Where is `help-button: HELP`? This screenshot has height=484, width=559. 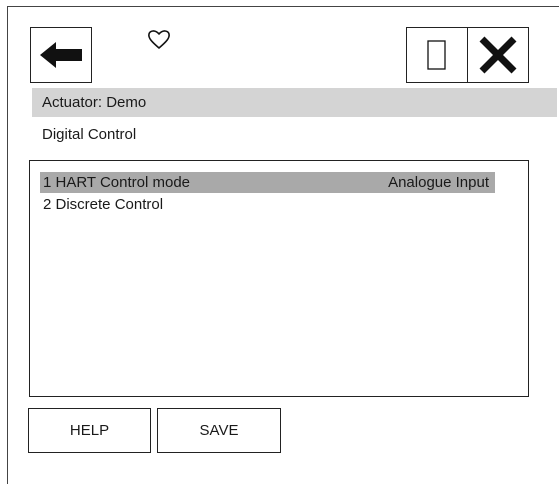
help-button: HELP is located at coordinates (89, 430).